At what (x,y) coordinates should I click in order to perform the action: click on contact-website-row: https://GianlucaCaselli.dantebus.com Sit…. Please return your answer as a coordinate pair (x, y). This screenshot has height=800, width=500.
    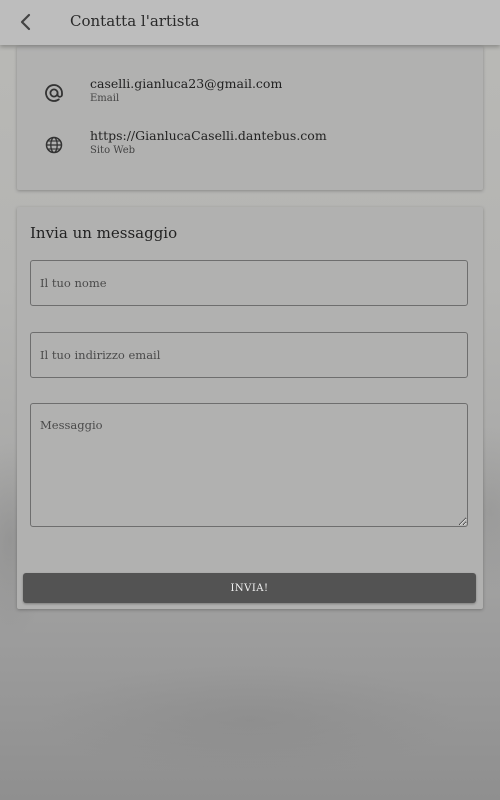
    Looking at the image, I should click on (250, 148).